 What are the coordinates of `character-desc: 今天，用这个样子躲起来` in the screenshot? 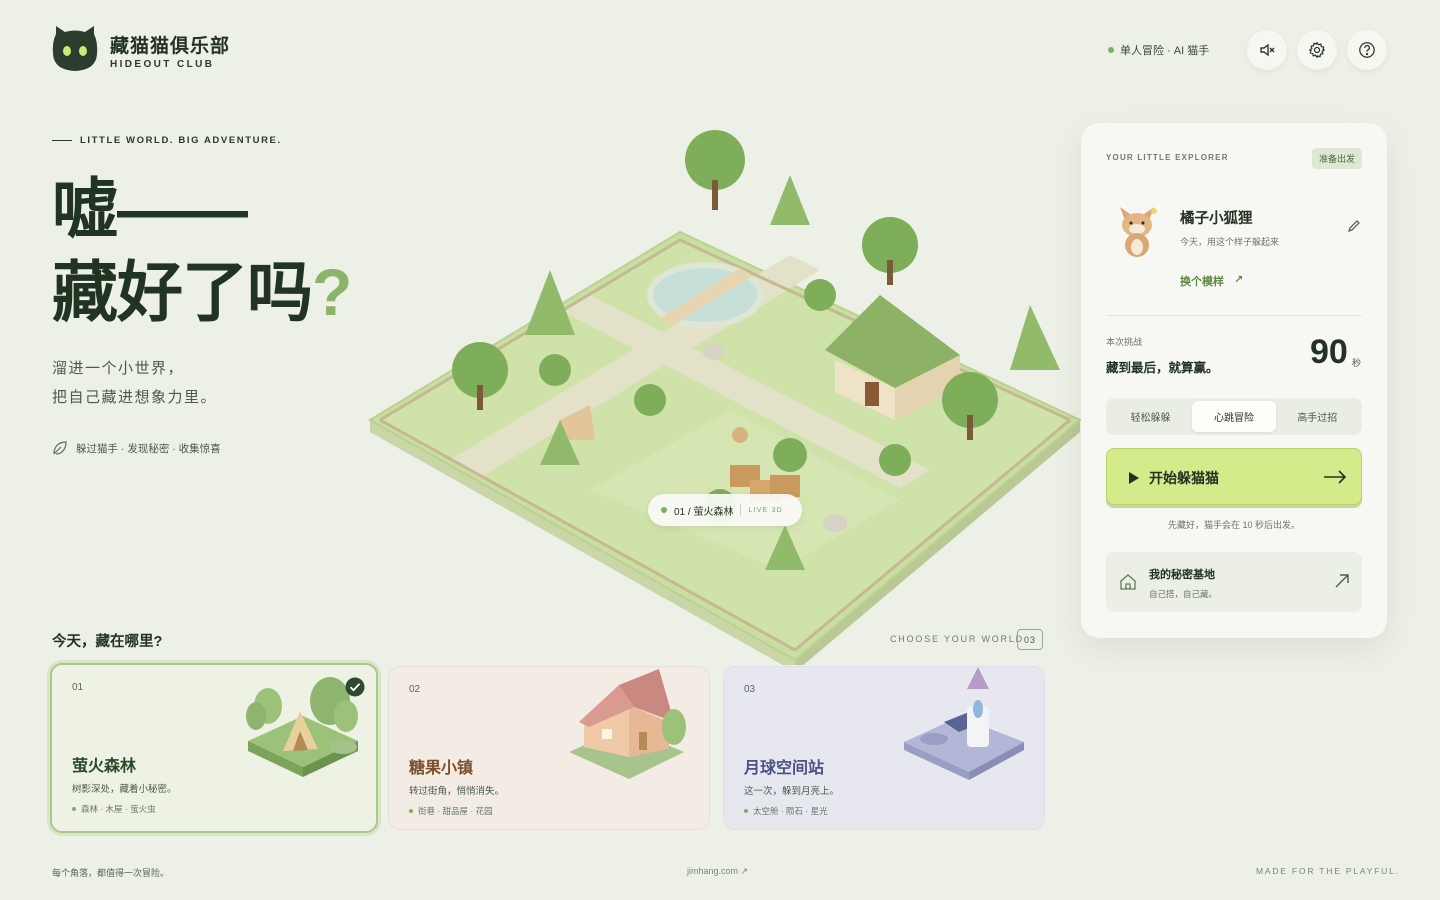 It's located at (1230, 242).